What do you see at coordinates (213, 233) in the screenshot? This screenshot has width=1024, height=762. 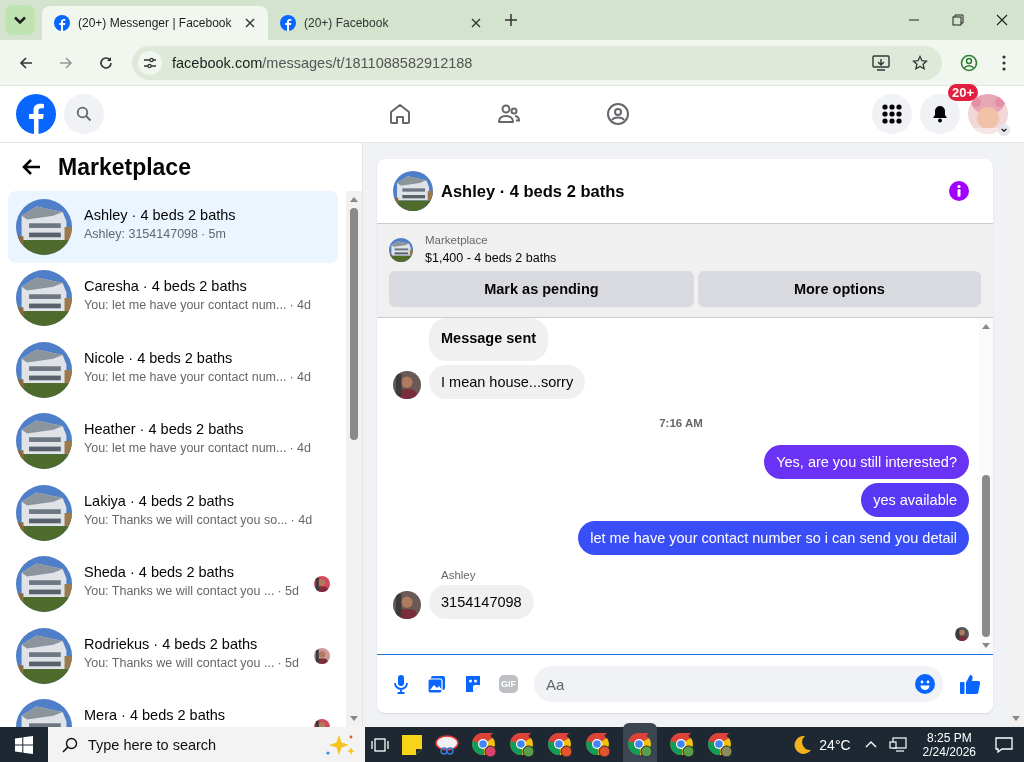 I see `message-time: · 5m` at bounding box center [213, 233].